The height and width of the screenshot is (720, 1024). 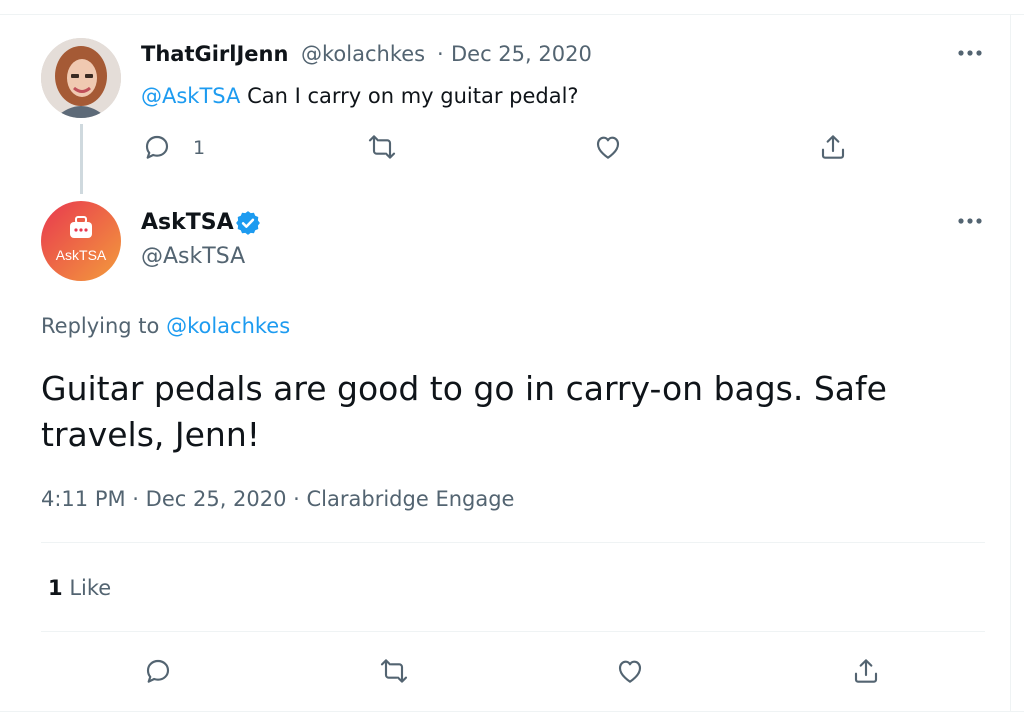 I want to click on svg-text: AskTSA, so click(x=81, y=255).